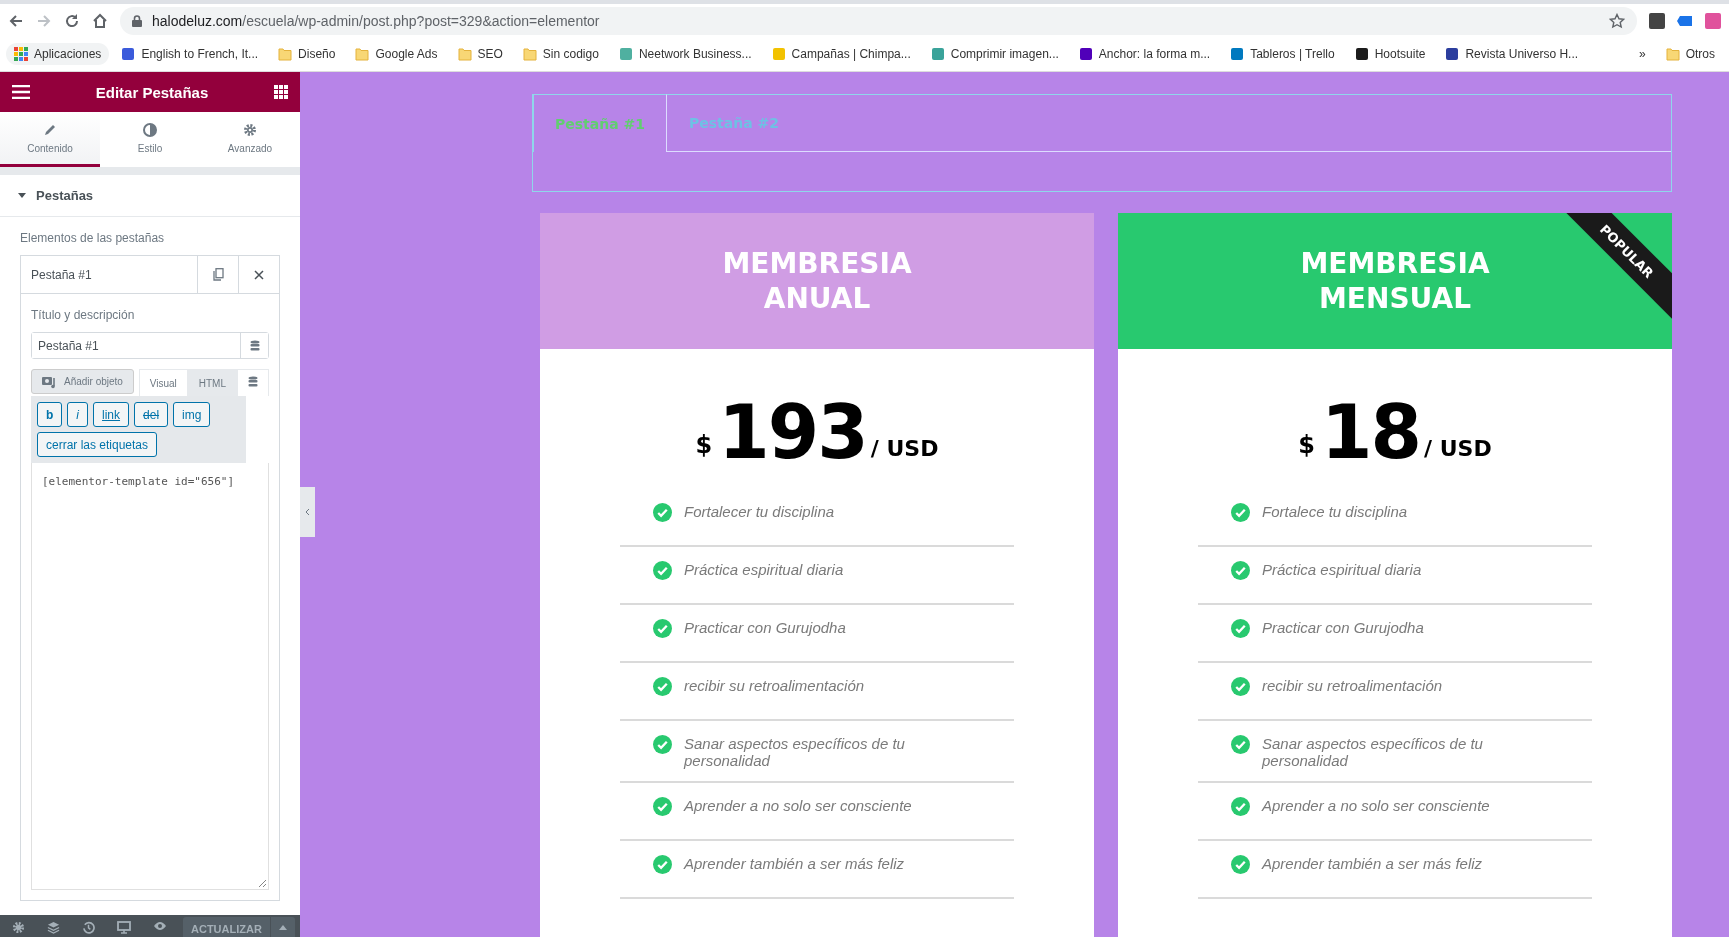 This screenshot has width=1729, height=937. I want to click on format-button: img, so click(192, 414).